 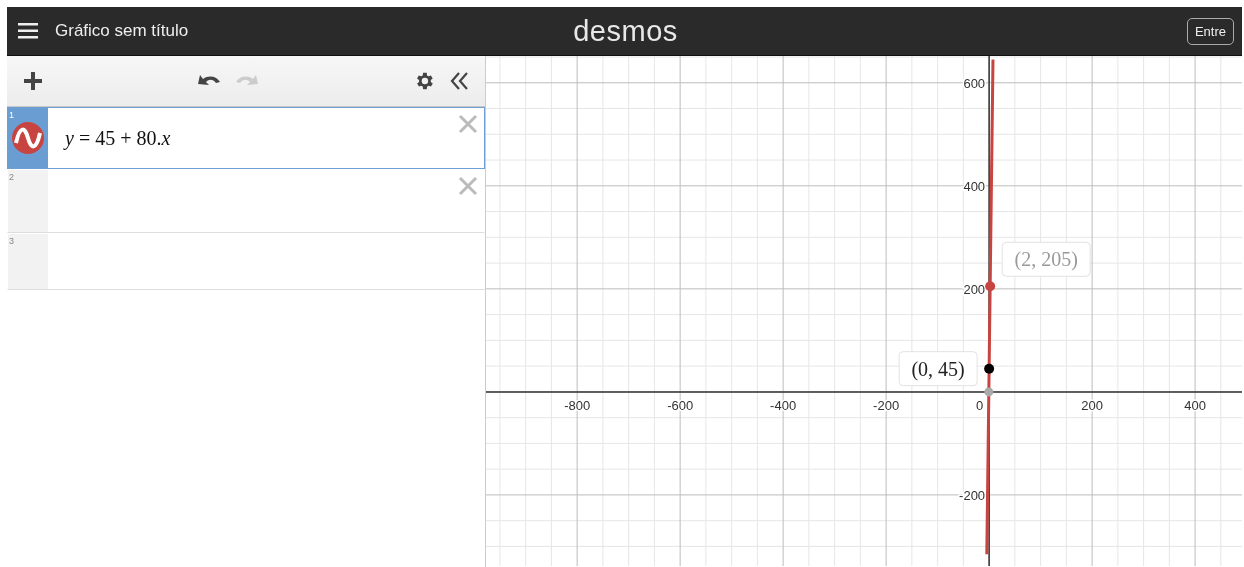 What do you see at coordinates (11, 115) in the screenshot?
I see `expression-number: 1` at bounding box center [11, 115].